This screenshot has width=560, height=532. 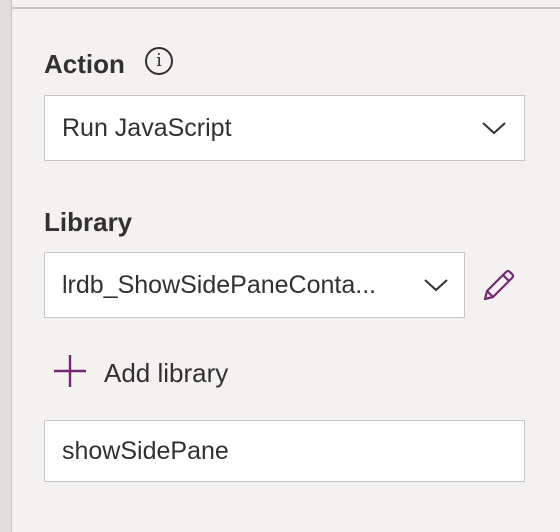 I want to click on function-name-value: showSidePane, so click(x=145, y=450).